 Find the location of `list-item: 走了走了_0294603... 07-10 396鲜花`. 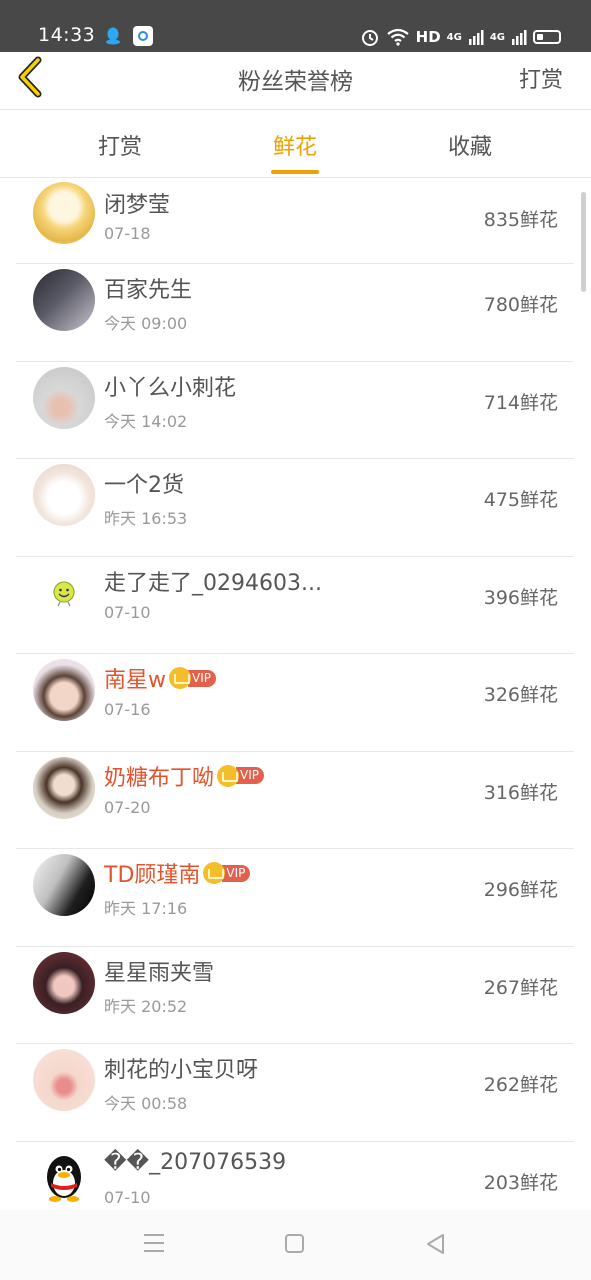

list-item: 走了走了_0294603... 07-10 396鲜花 is located at coordinates (295, 605).